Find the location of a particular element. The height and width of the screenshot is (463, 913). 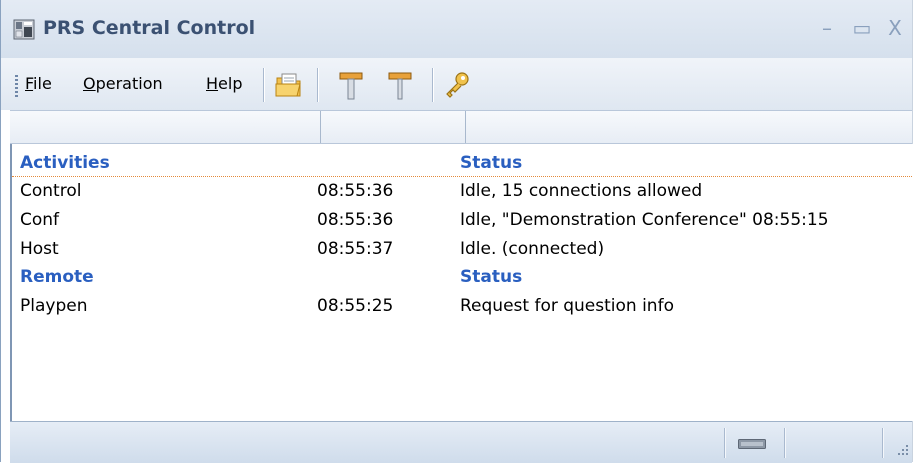

menu-file: File is located at coordinates (38, 83).